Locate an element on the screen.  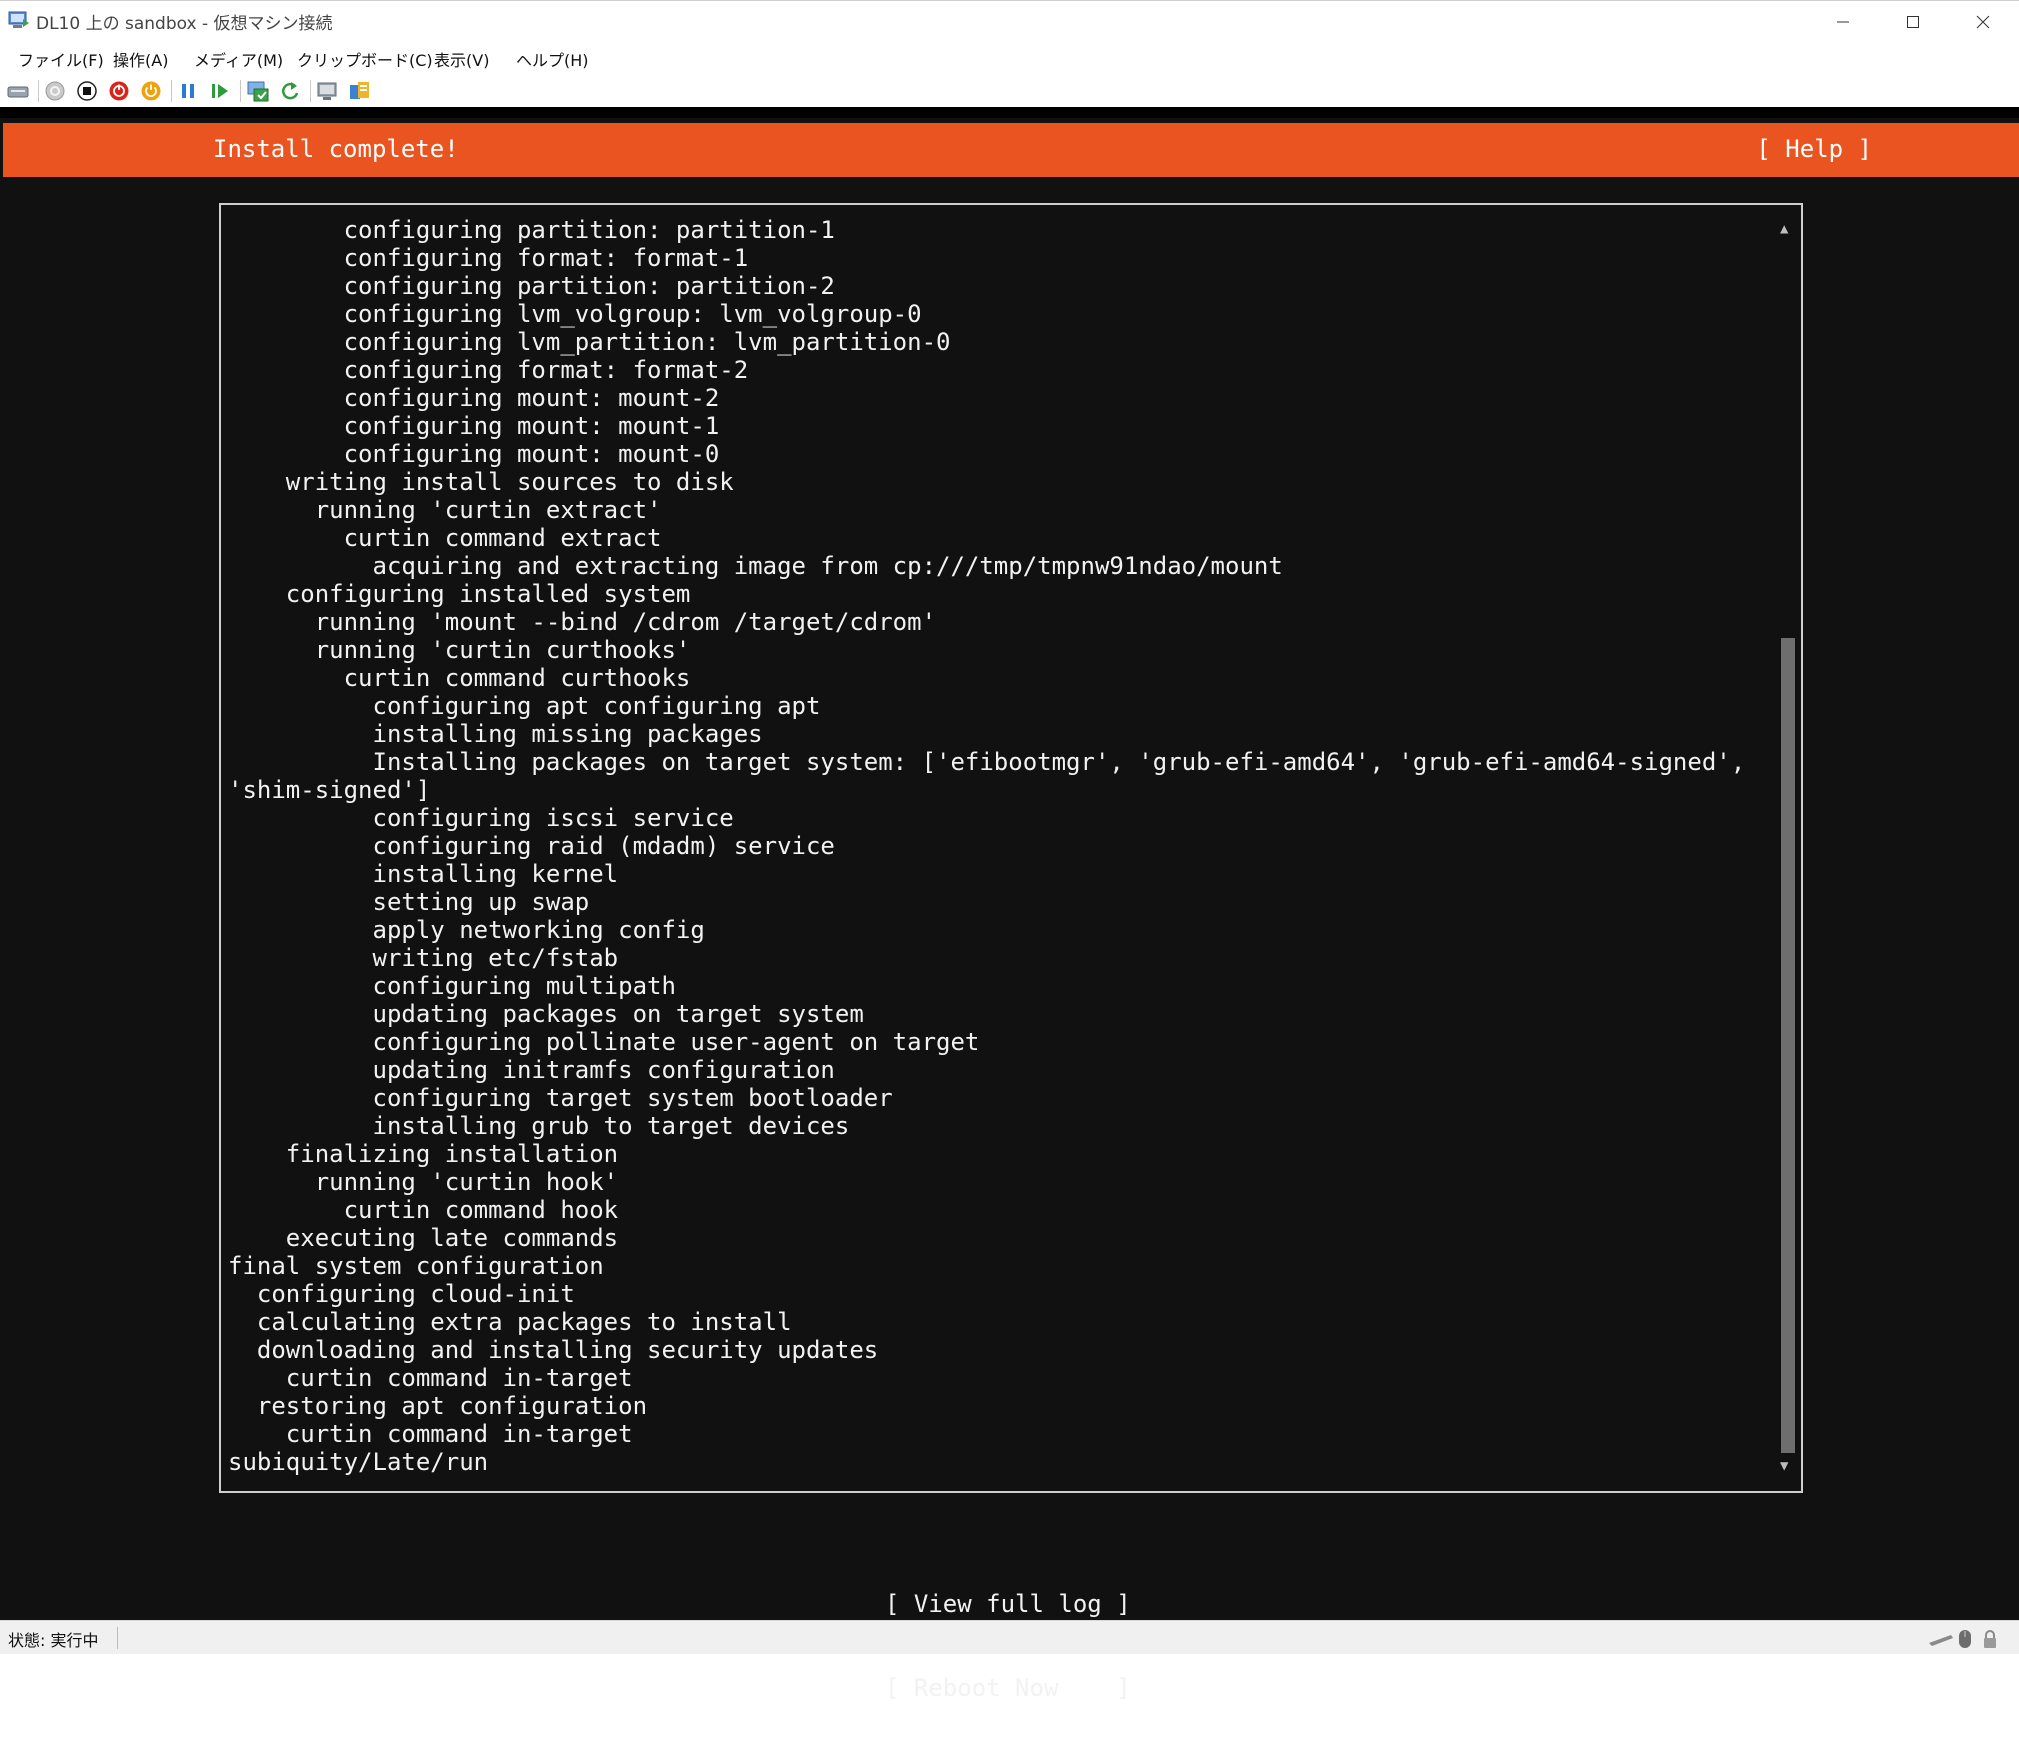
keyboard-icon is located at coordinates (1941, 1640).